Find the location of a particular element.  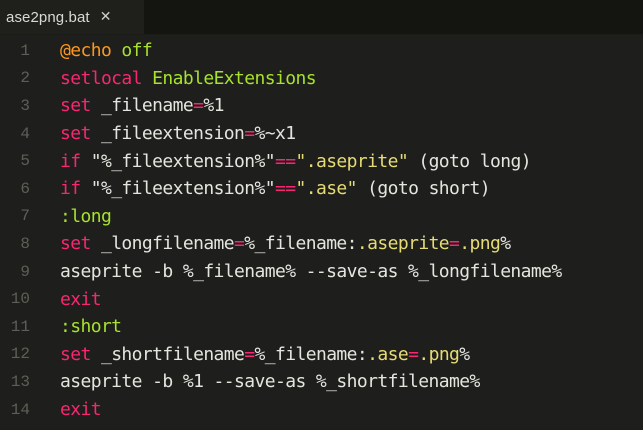

code-token: _shortfilename is located at coordinates (167, 354).